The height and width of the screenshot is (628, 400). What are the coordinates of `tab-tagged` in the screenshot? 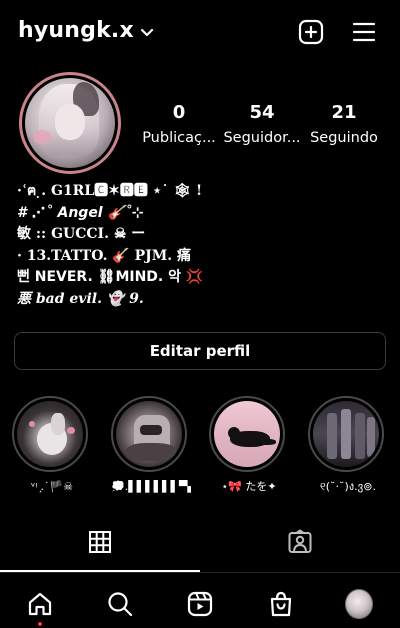 It's located at (300, 544).